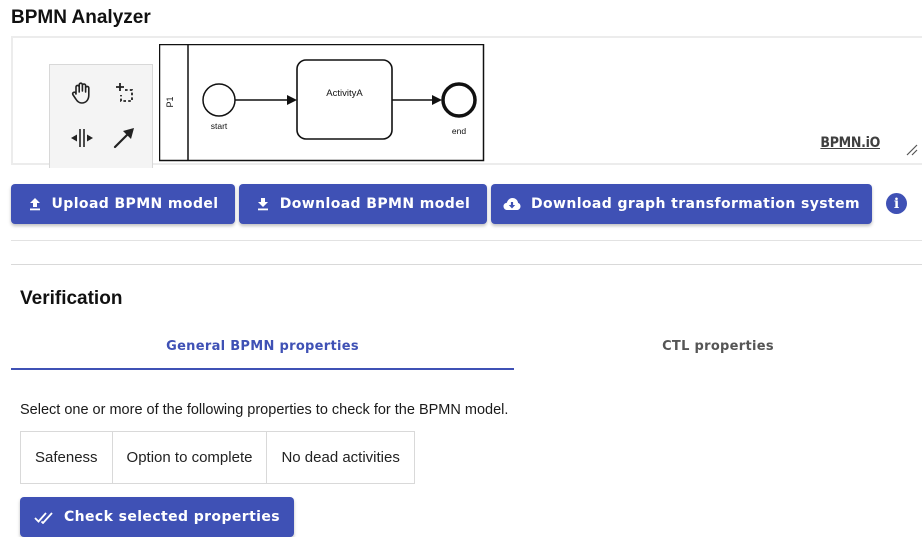 This screenshot has height=537, width=922. I want to click on download-bpmn-label: Download BPMN model, so click(375, 204).